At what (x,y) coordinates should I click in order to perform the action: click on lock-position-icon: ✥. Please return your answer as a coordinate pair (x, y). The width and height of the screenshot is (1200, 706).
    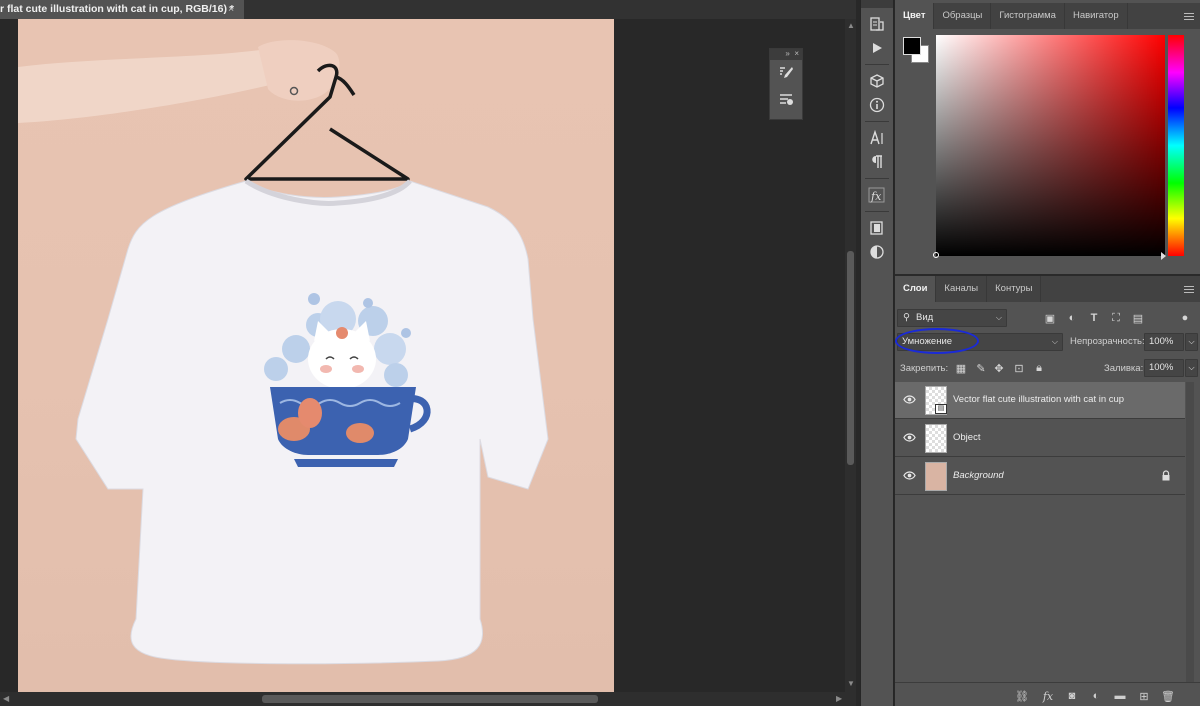
    Looking at the image, I should click on (999, 368).